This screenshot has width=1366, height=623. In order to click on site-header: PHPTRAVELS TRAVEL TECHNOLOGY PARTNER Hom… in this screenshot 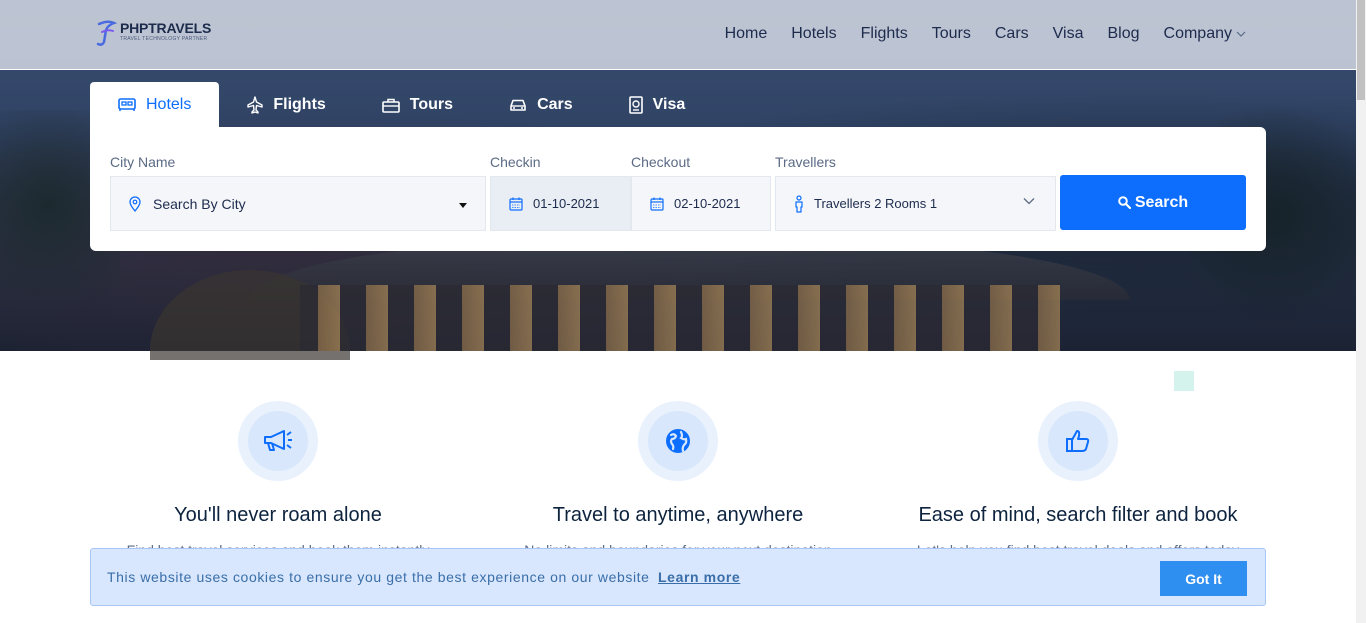, I will do `click(678, 35)`.